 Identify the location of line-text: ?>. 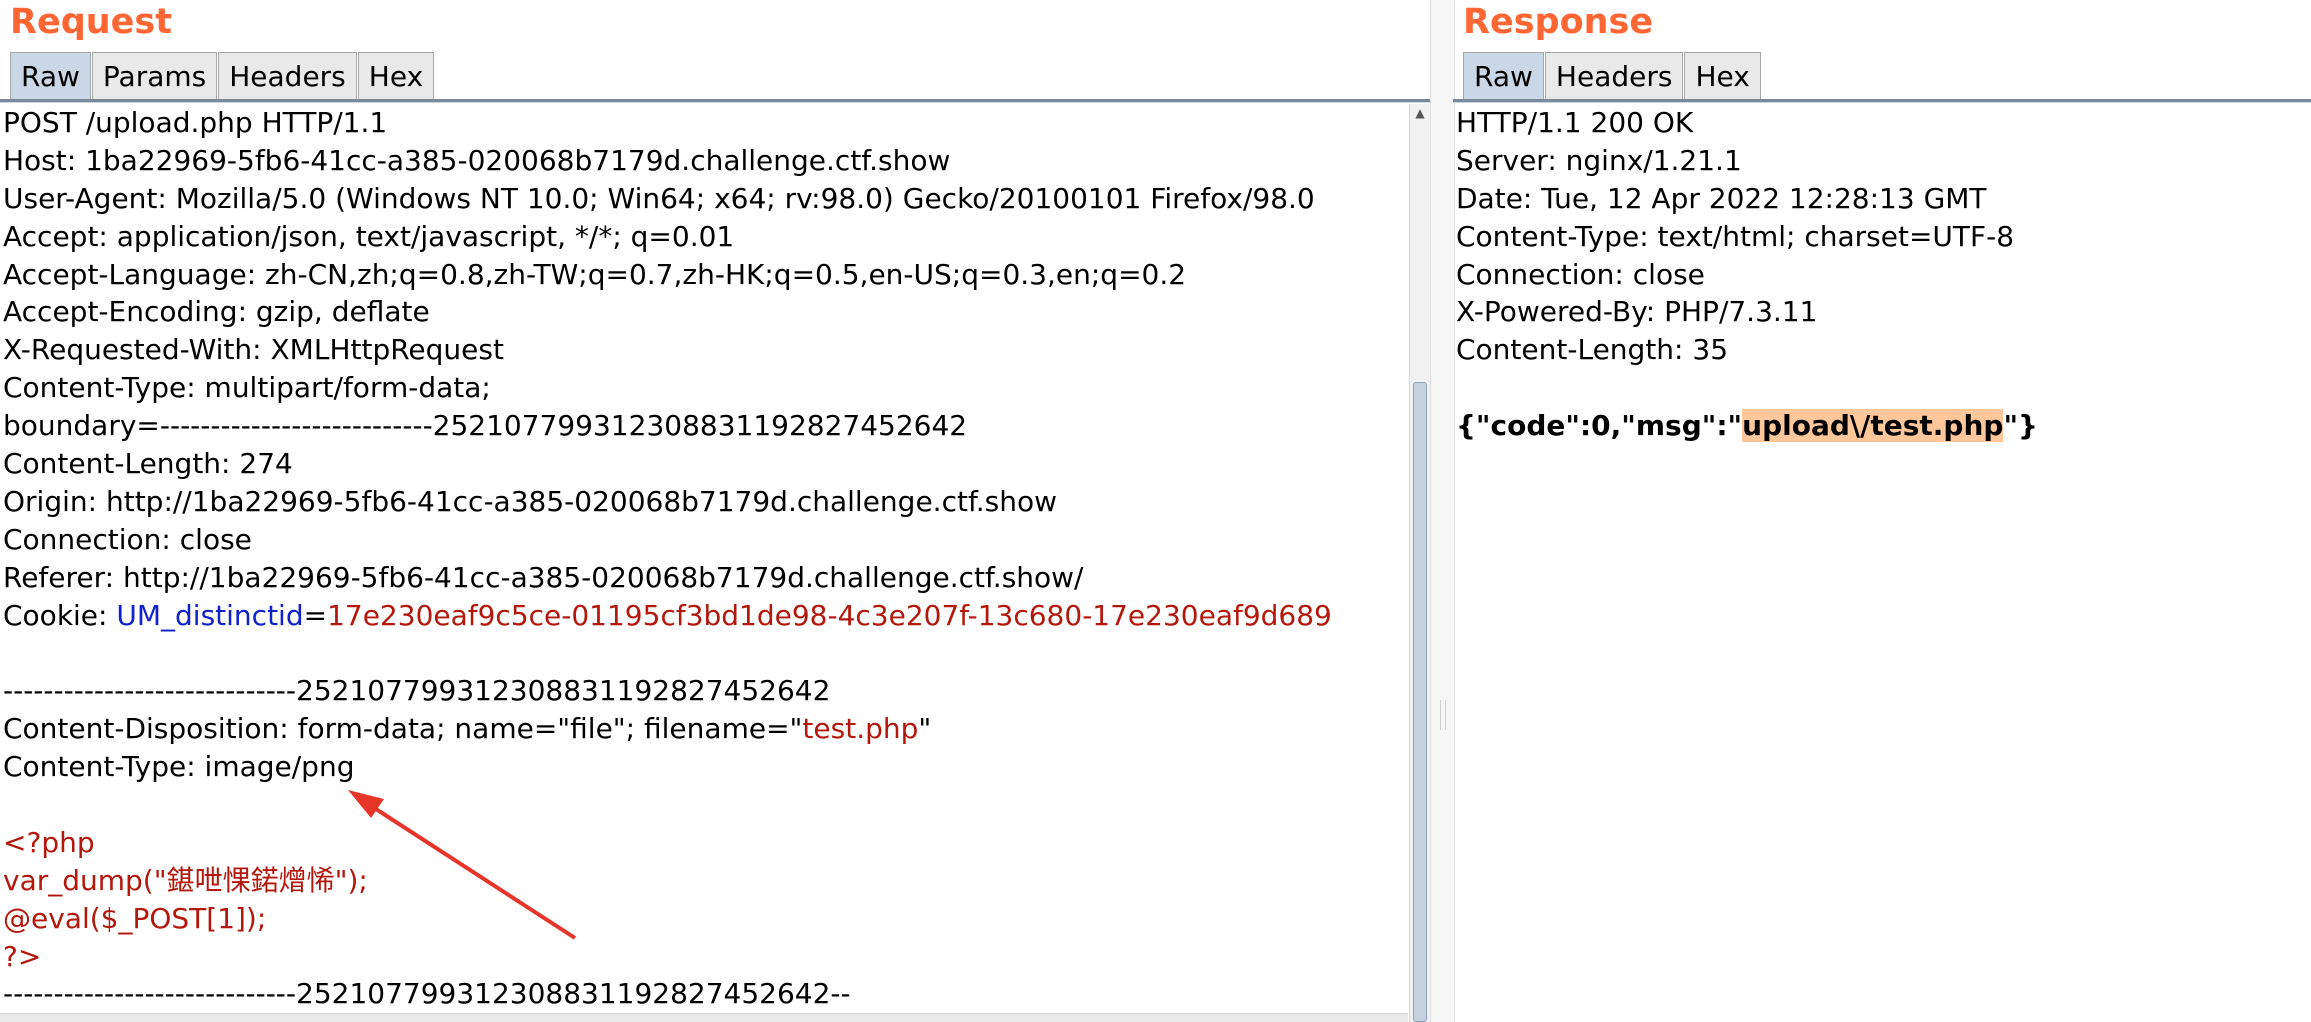
(22, 956).